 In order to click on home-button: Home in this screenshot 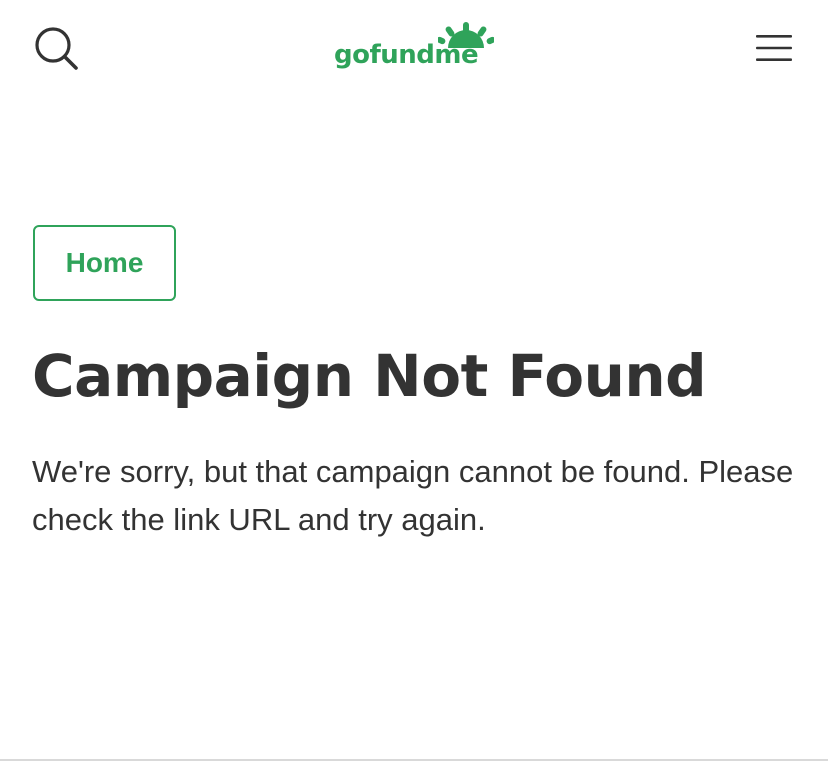, I will do `click(104, 263)`.